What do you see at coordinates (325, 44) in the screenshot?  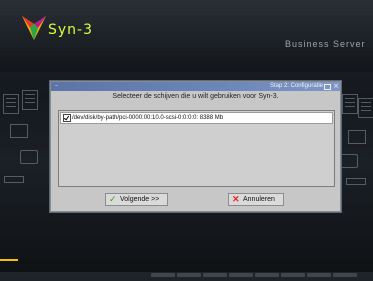 I see `edition-label: Business Server` at bounding box center [325, 44].